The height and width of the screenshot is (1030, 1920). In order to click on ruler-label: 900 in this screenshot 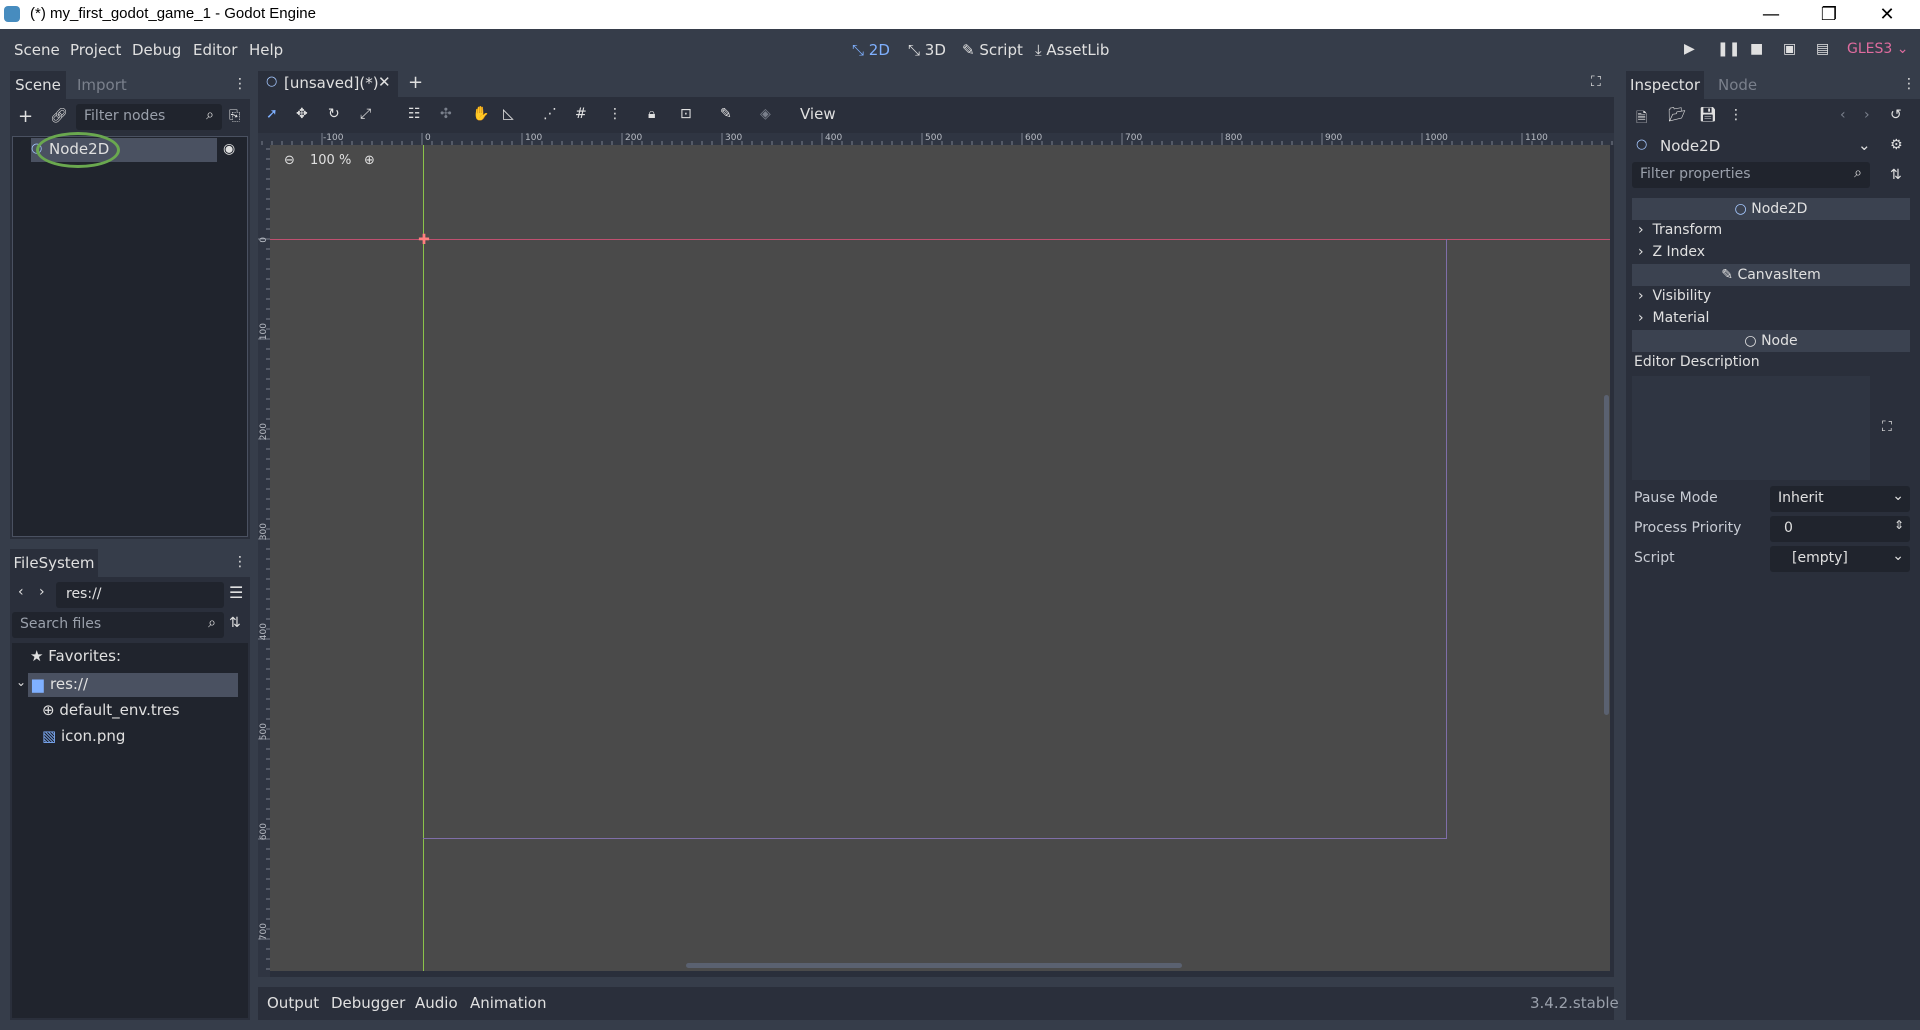, I will do `click(1334, 138)`.